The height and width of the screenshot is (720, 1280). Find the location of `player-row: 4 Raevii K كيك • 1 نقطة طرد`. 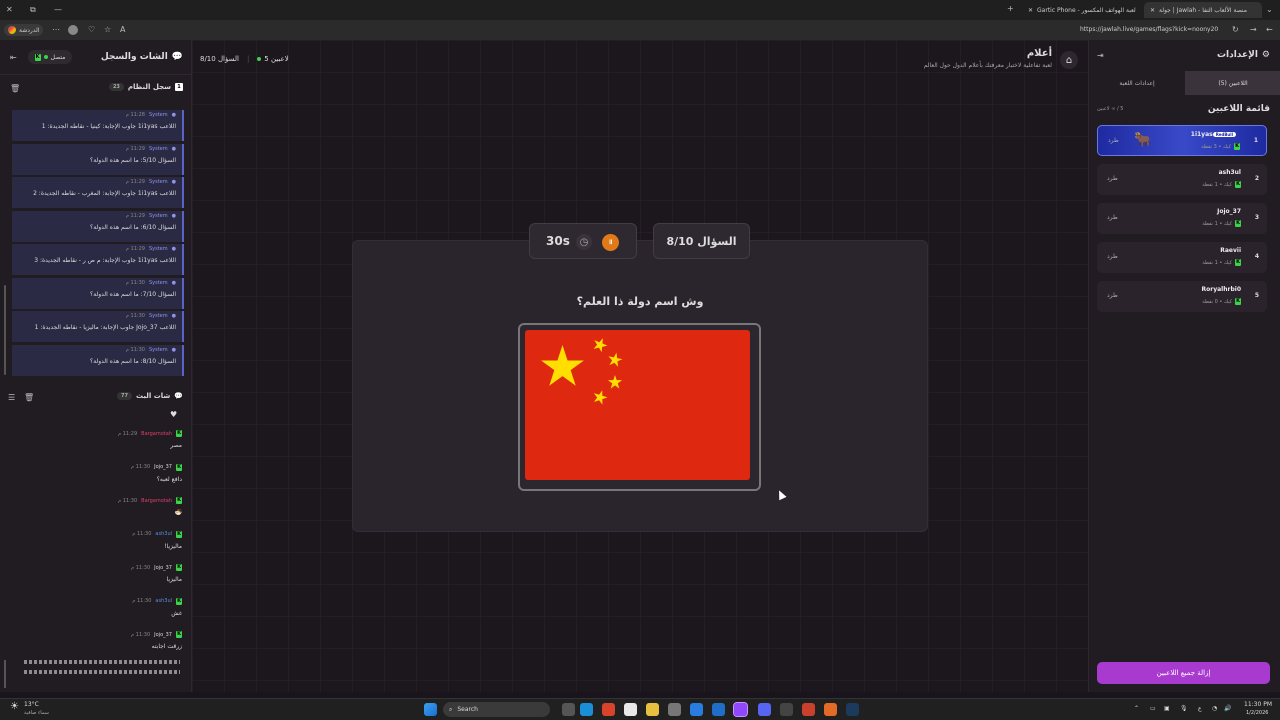

player-row: 4 Raevii K كيك • 1 نقطة طرد is located at coordinates (1182, 257).